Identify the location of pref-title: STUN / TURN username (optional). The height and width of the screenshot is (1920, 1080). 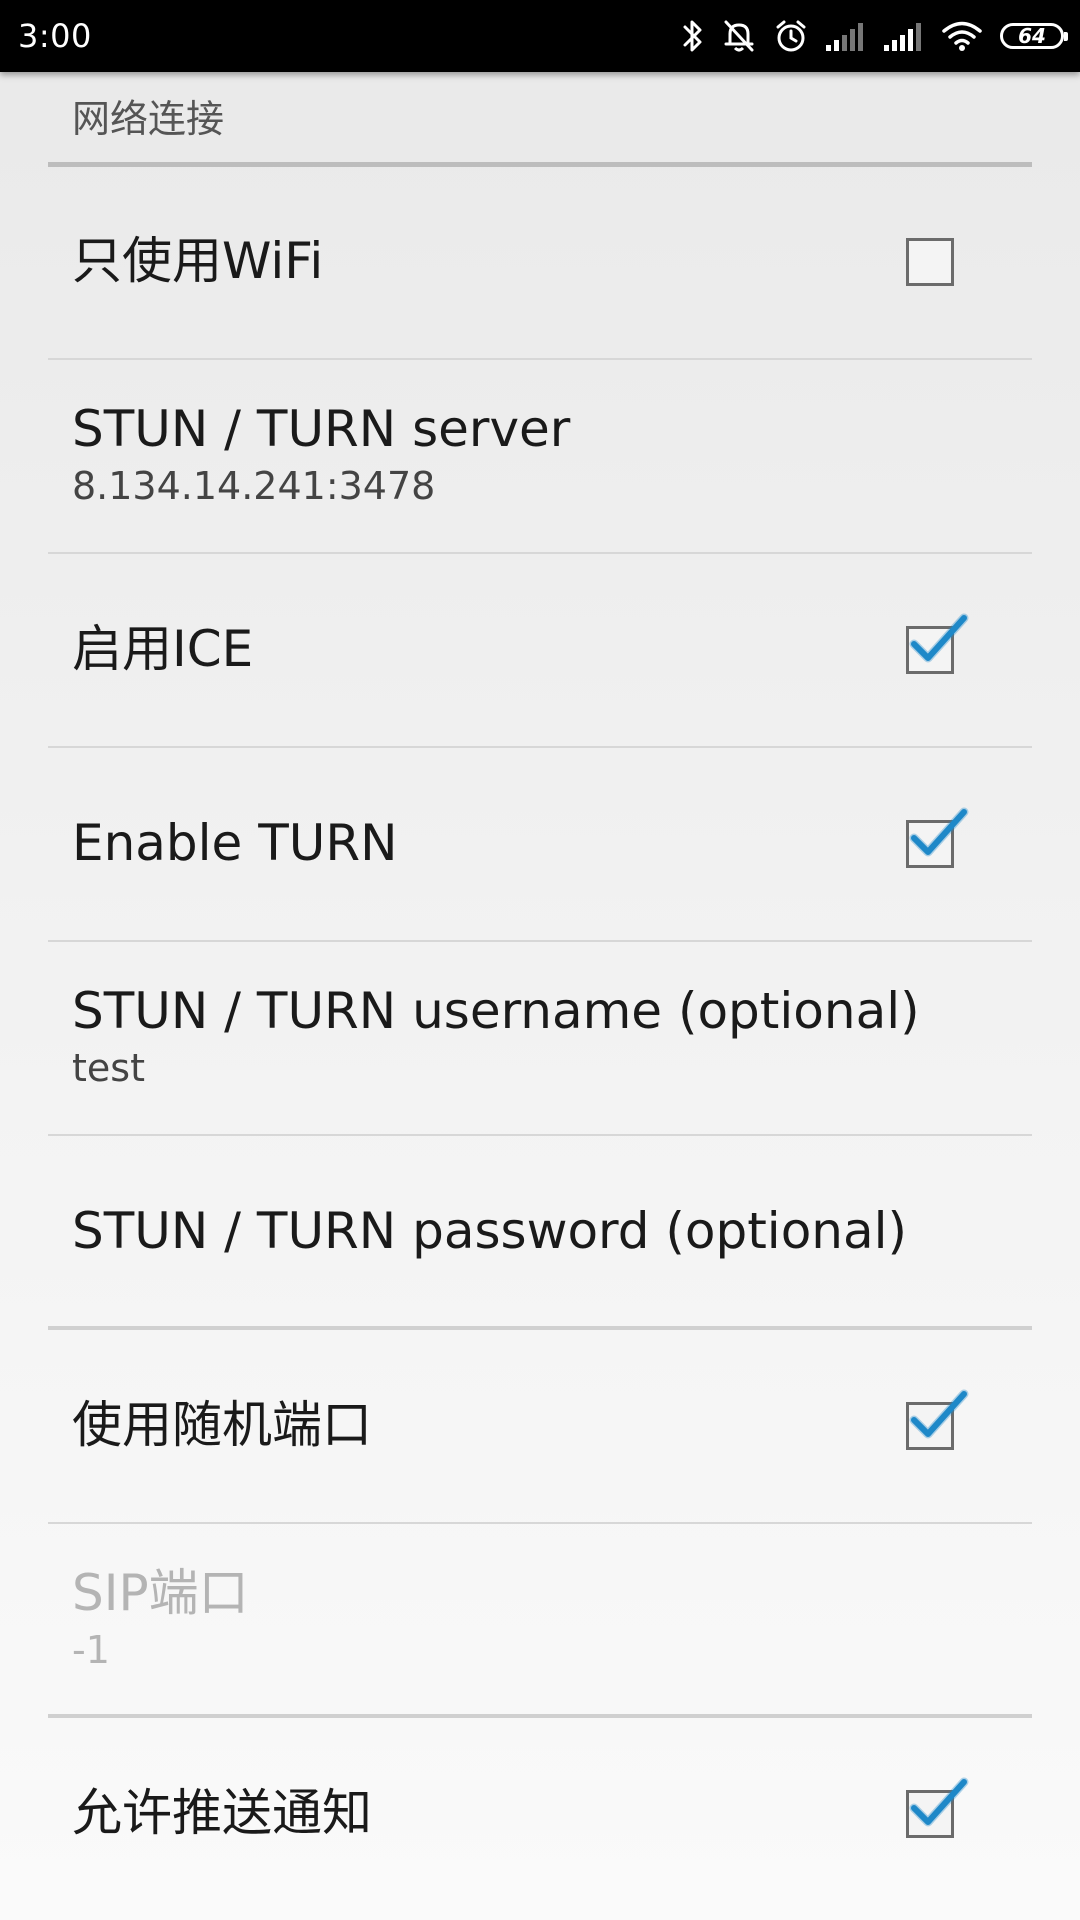
(496, 1011).